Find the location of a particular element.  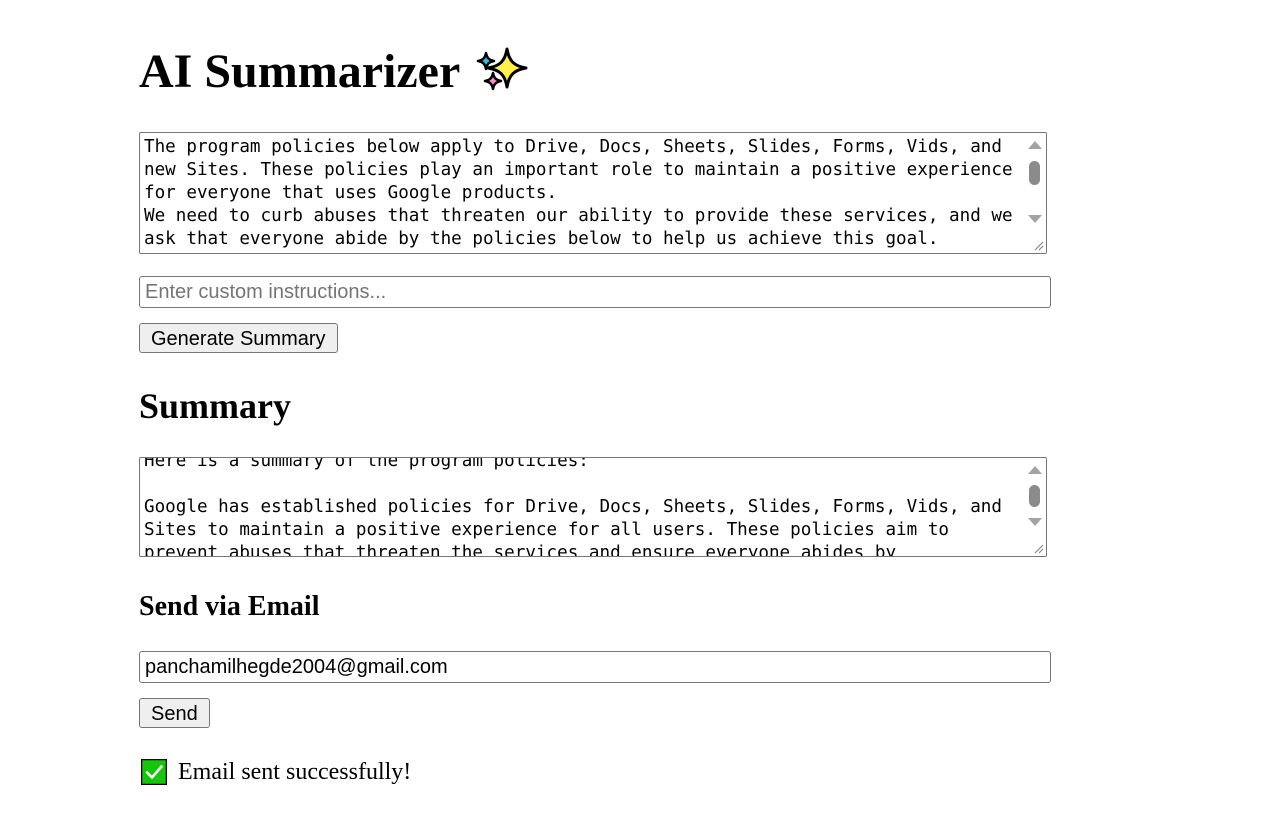

page-title-text: AI Summarizer is located at coordinates (300, 71).